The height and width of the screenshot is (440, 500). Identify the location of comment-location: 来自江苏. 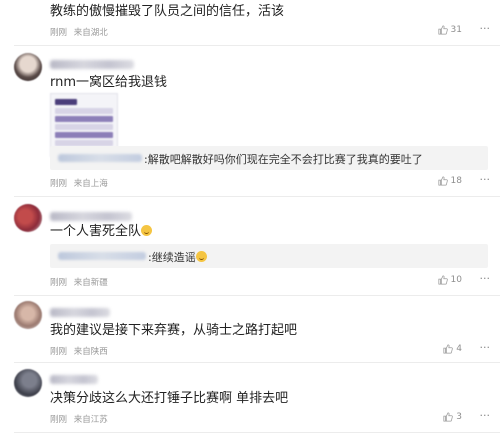
(90, 420).